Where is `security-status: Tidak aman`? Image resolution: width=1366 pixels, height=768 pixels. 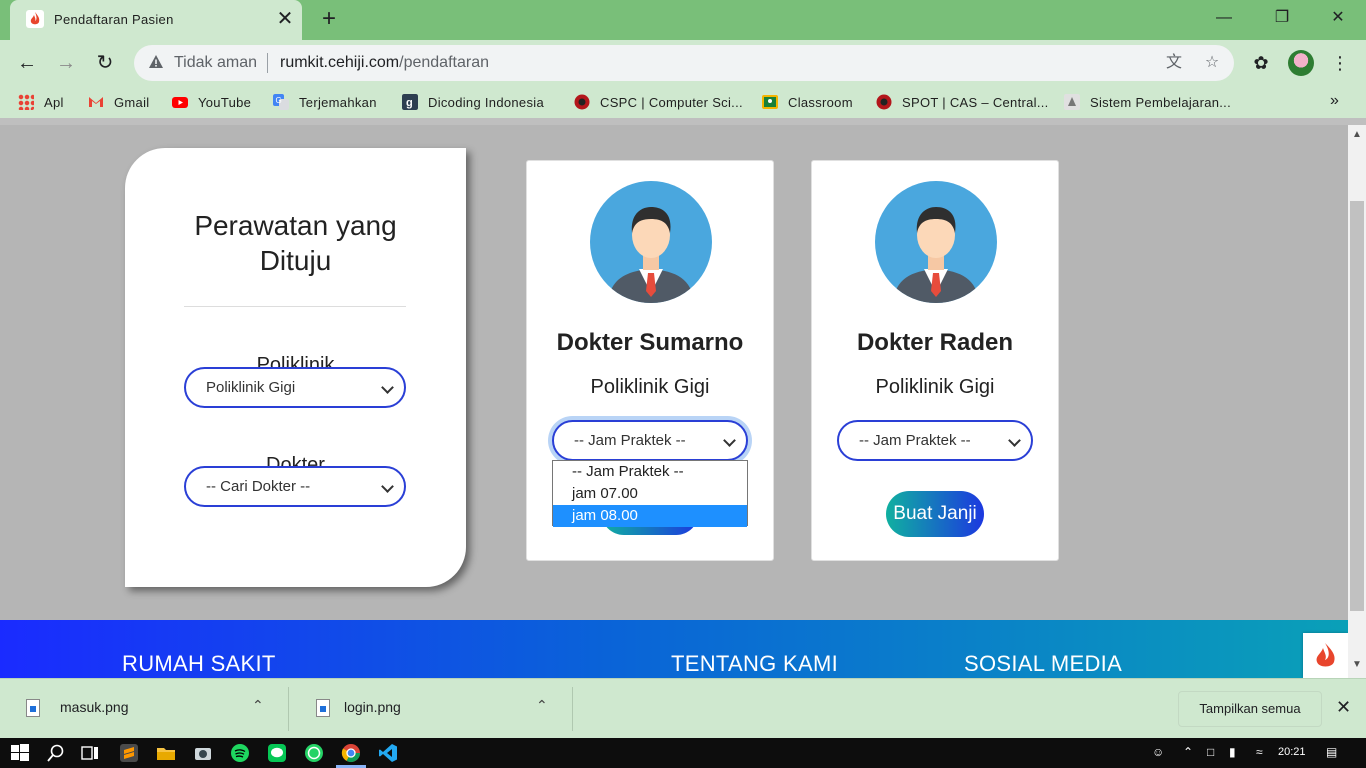 security-status: Tidak aman is located at coordinates (215, 63).